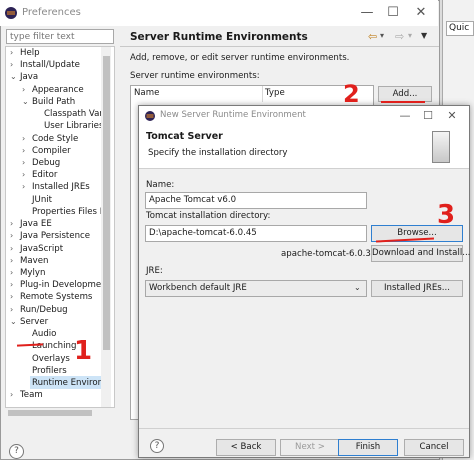  Describe the element at coordinates (61, 187) in the screenshot. I see `tree-item: Installed JREs` at that location.